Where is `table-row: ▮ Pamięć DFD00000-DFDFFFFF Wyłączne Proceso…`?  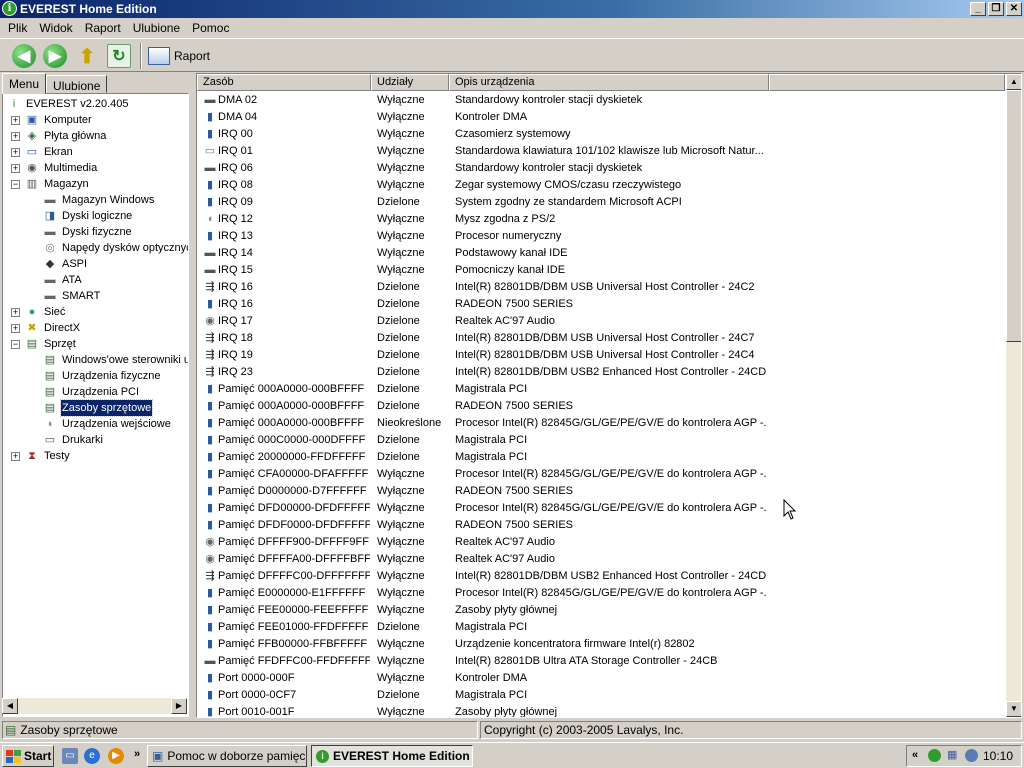 table-row: ▮ Pamięć DFD00000-DFDFFFFF Wyłączne Proceso… is located at coordinates (601, 508).